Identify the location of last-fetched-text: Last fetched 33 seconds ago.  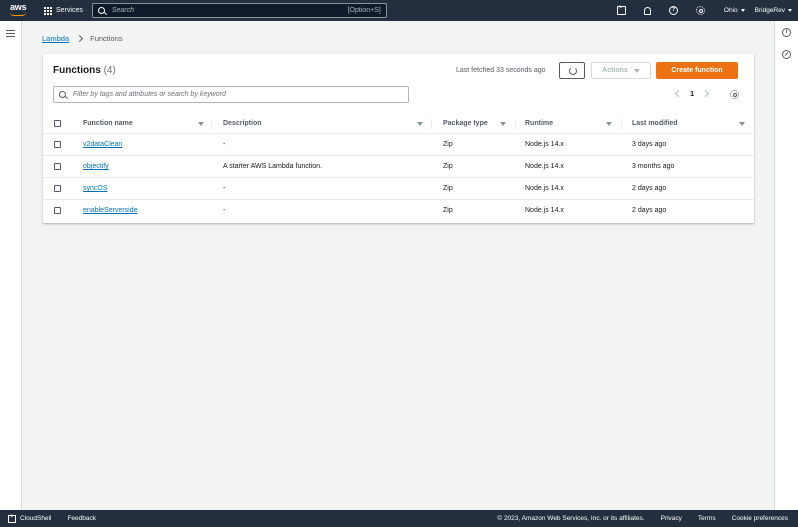
(501, 70).